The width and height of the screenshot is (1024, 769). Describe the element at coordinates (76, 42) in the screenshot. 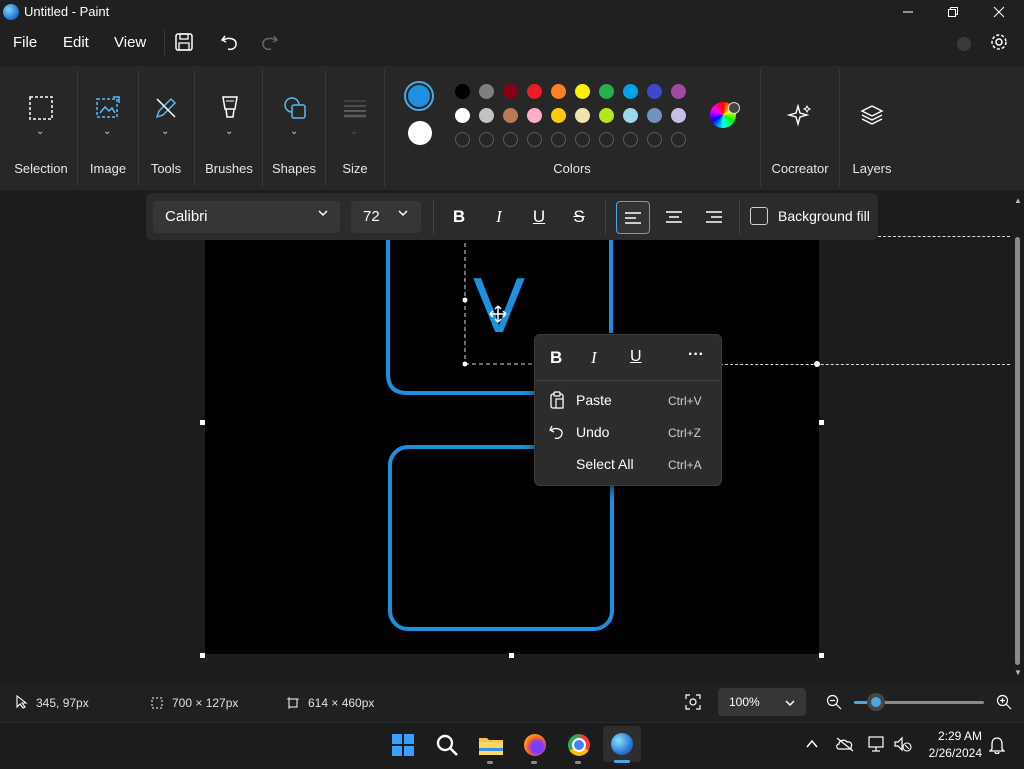

I see `menu-edit: Edit` at that location.